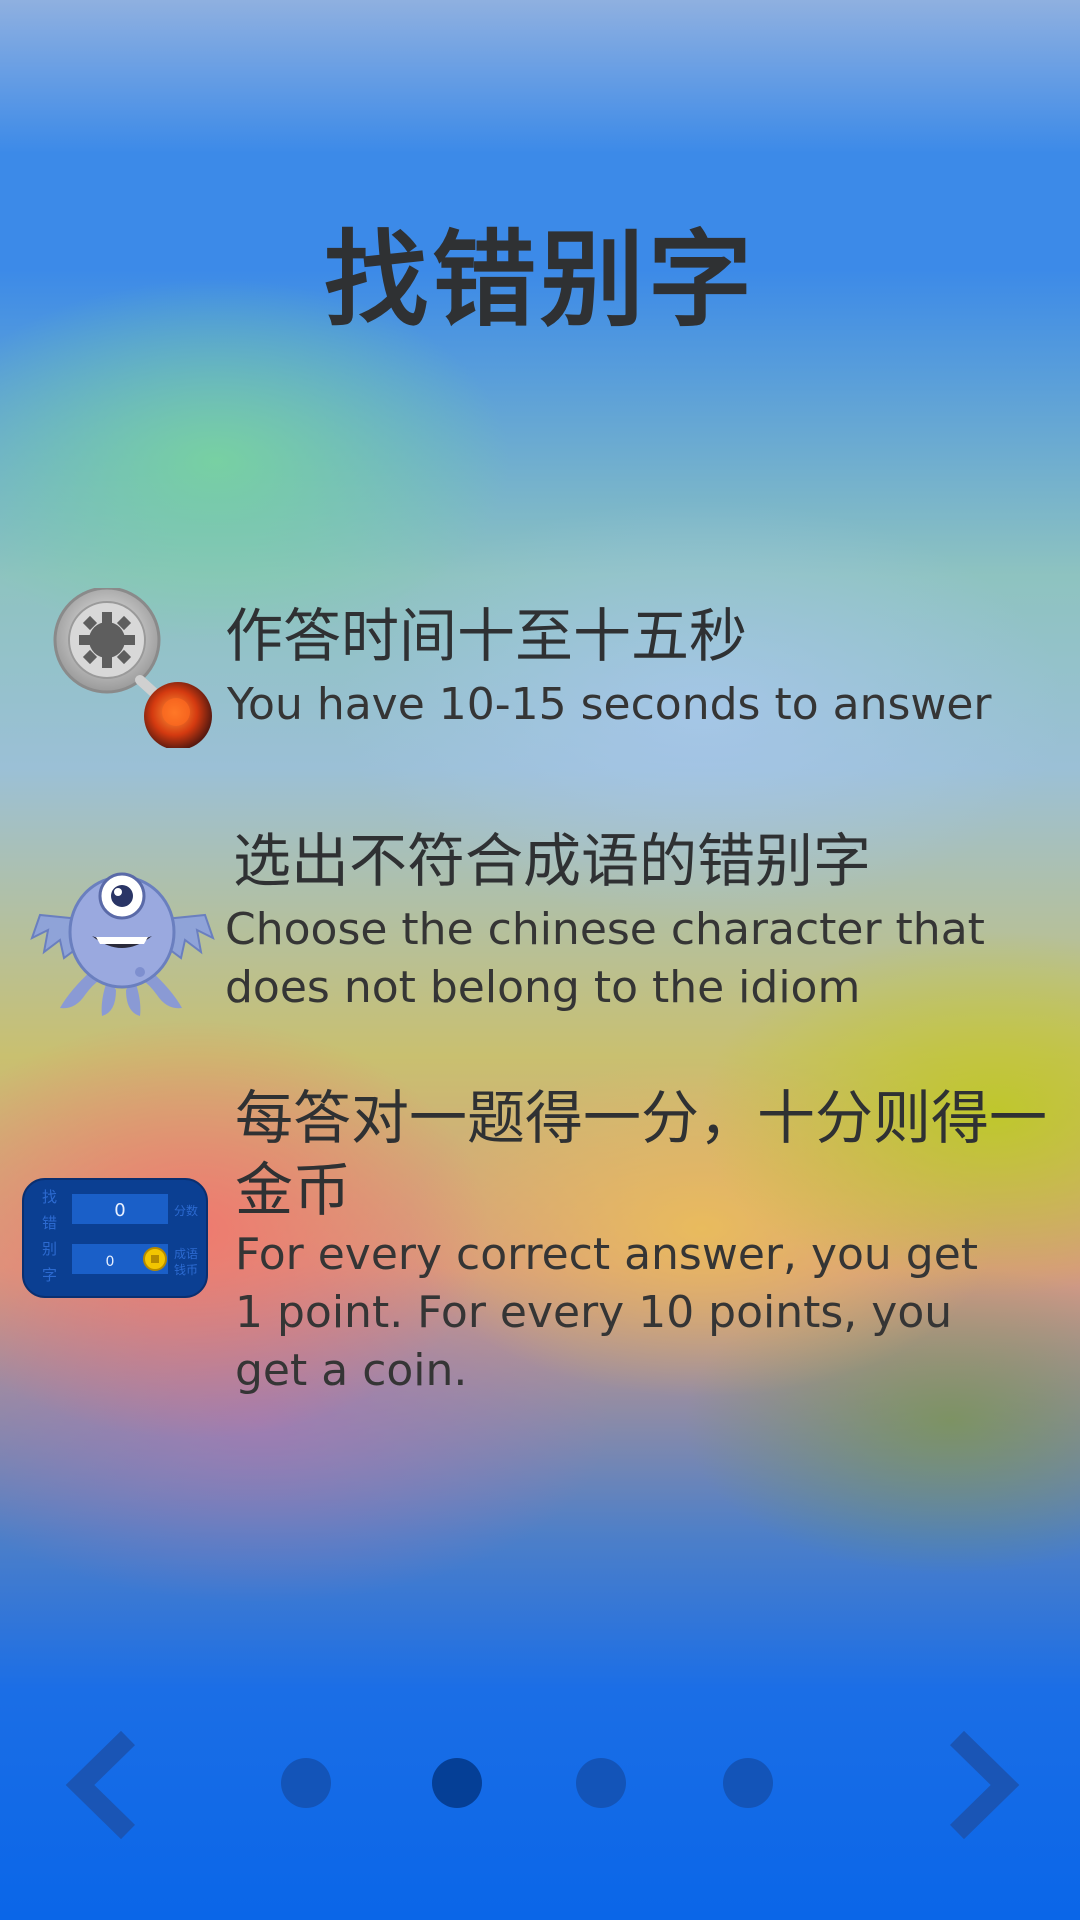 The height and width of the screenshot is (1920, 1080). What do you see at coordinates (186, 1210) in the screenshot?
I see `svg-text: 分数` at bounding box center [186, 1210].